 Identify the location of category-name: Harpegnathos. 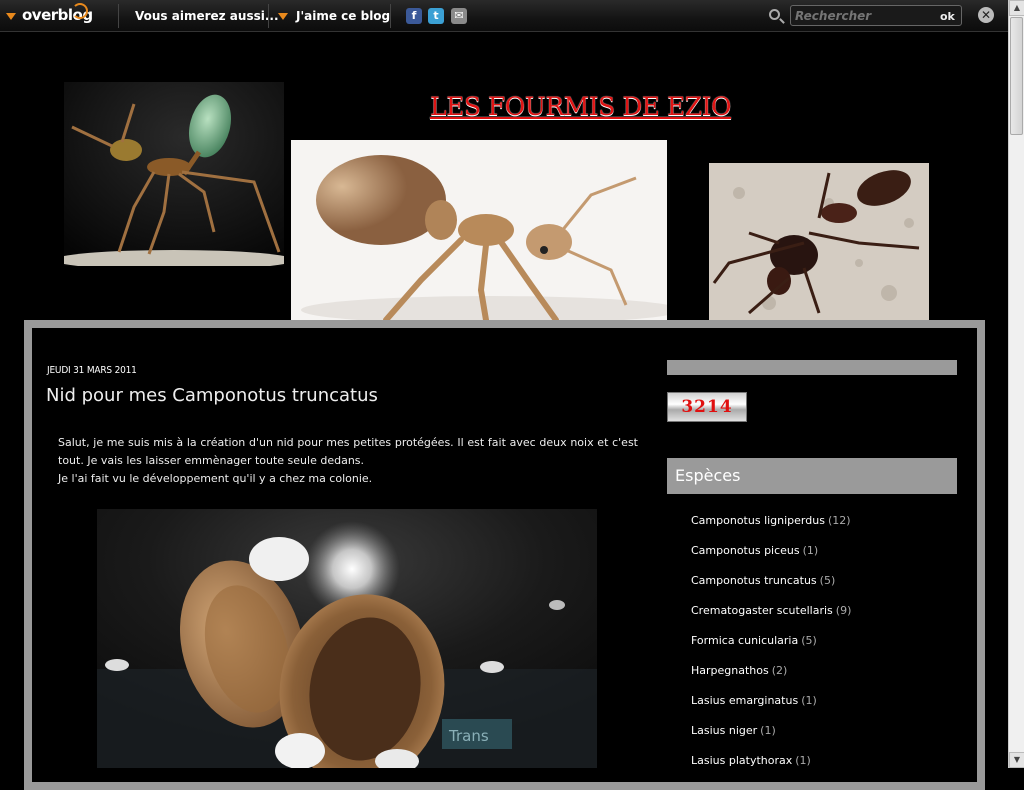
(730, 670).